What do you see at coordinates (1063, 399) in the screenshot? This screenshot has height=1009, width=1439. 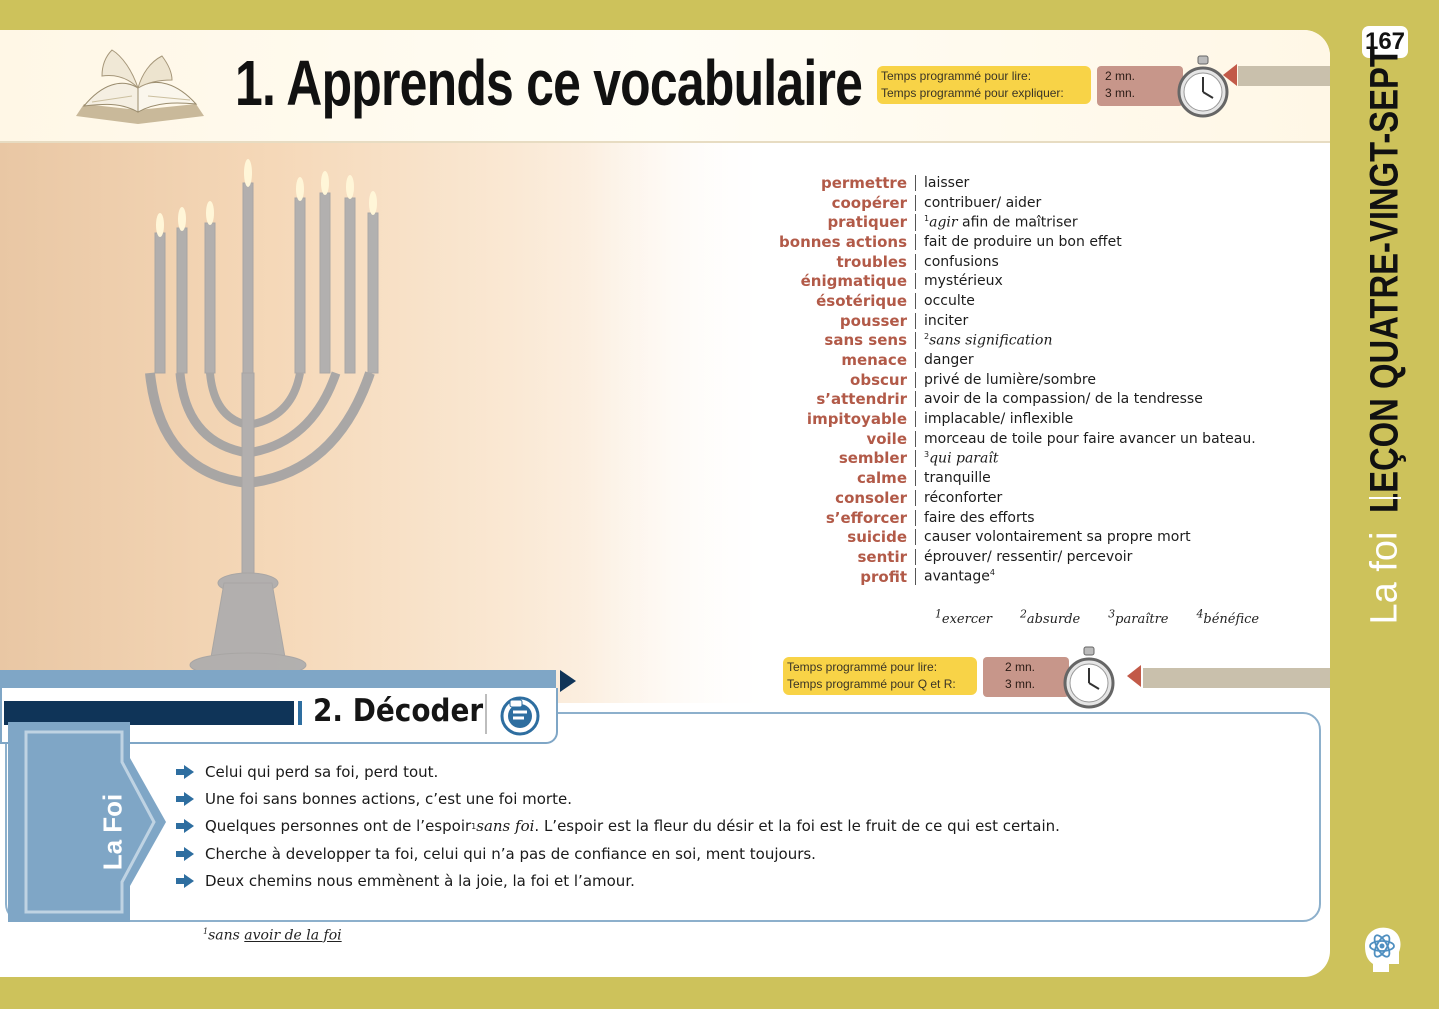 I see `vocab-definition-text: avoir de la compassion/ de la tendresse` at bounding box center [1063, 399].